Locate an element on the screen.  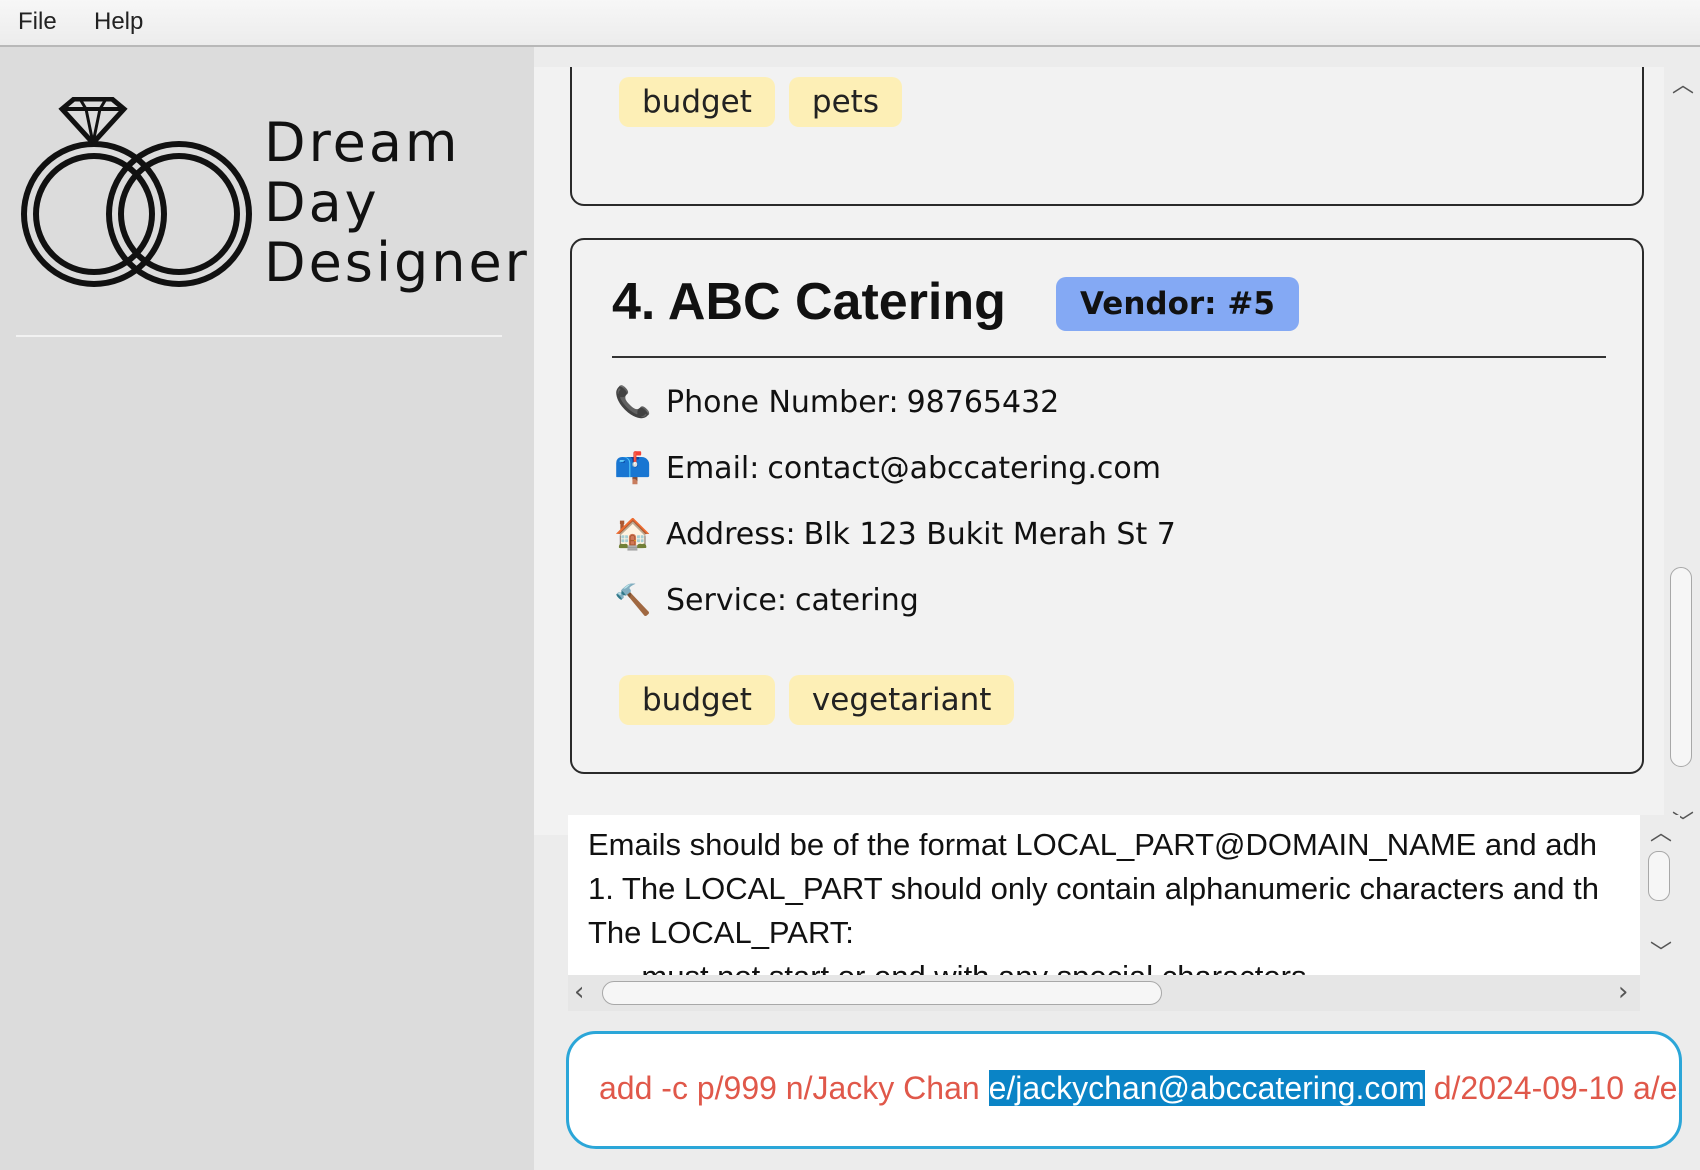
result-vertical-scrollbar: ︿ ﹀ is located at coordinates (1660, 895).